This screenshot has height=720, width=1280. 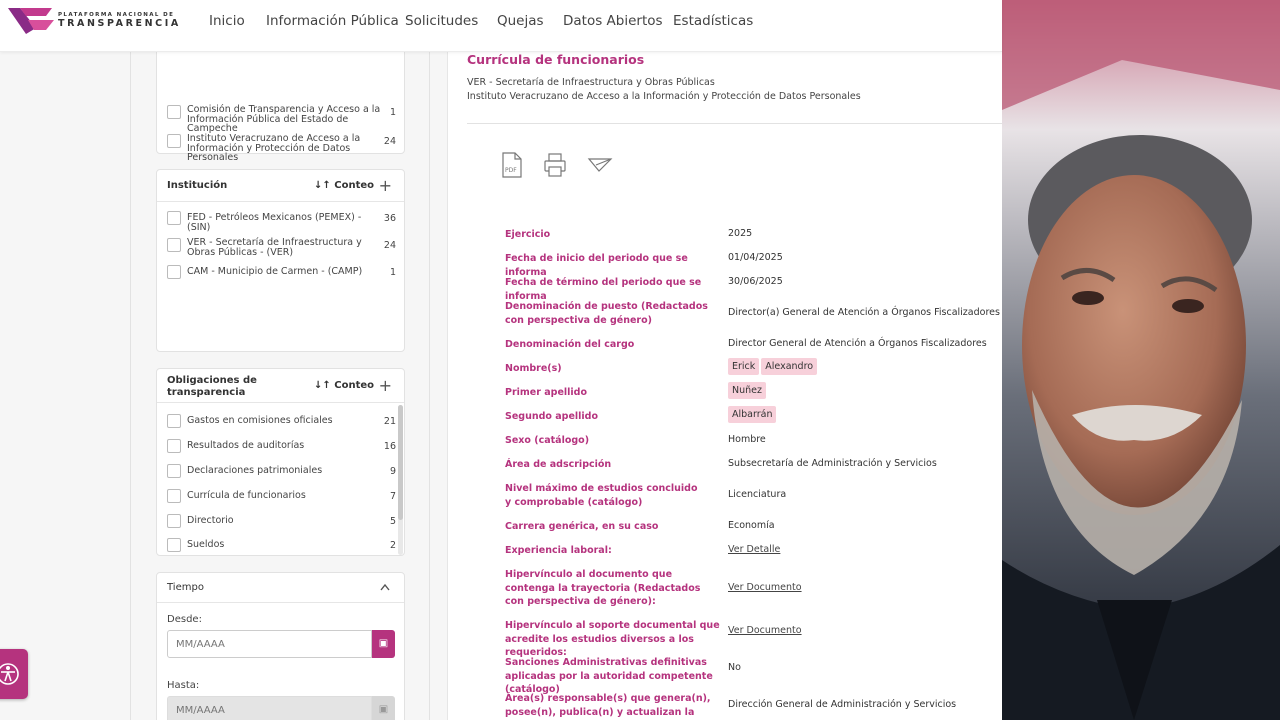 I want to click on panel-title: Obligaciones de transparencia, so click(x=212, y=386).